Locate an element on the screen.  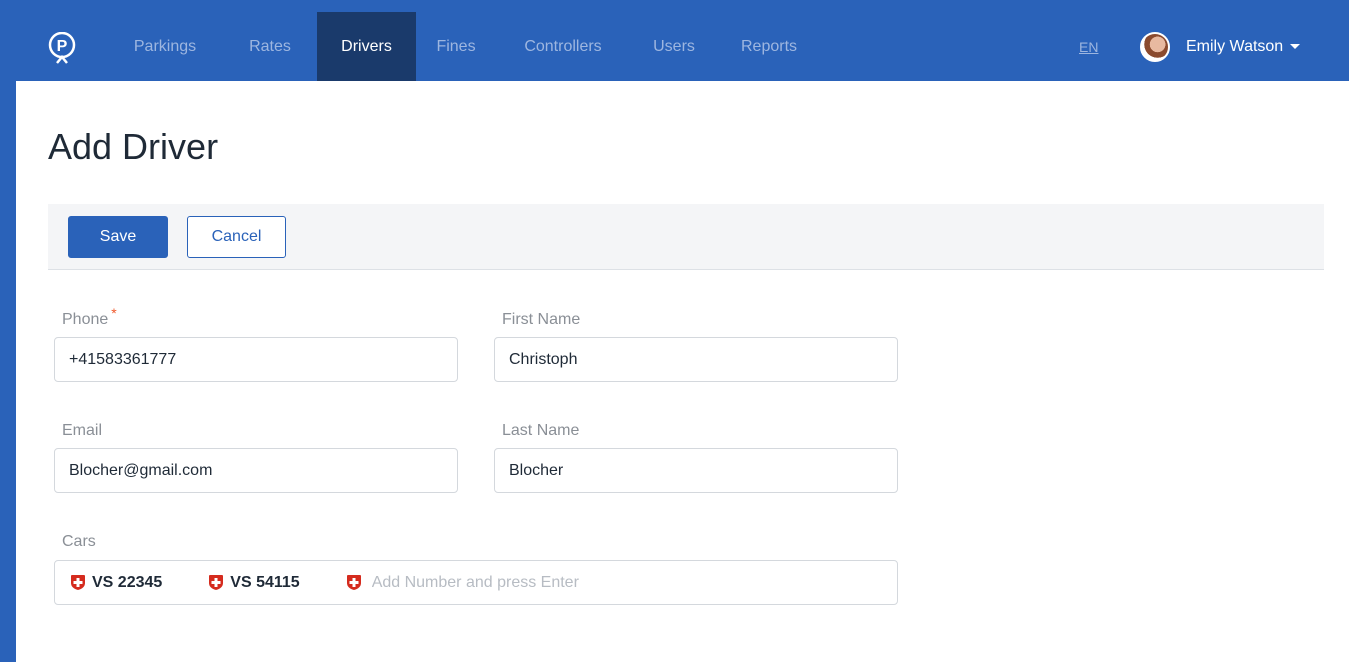
svg-text: P is located at coordinates (62, 46).